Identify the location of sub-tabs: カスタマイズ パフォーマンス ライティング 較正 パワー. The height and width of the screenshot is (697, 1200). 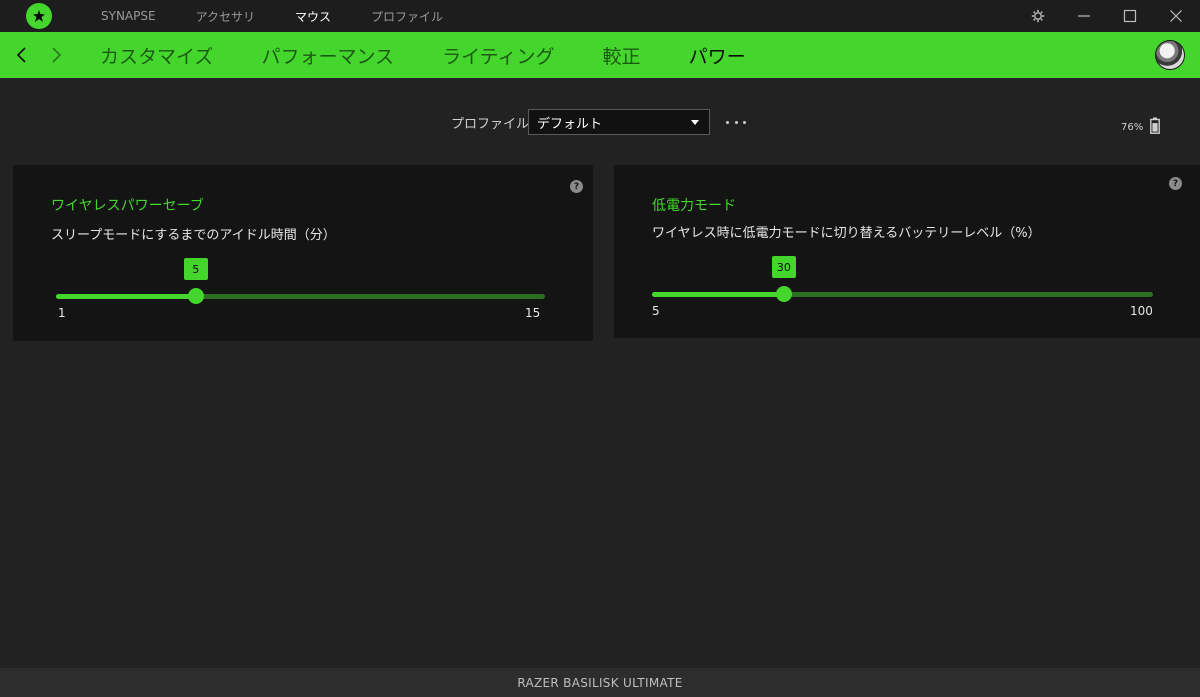
(447, 55).